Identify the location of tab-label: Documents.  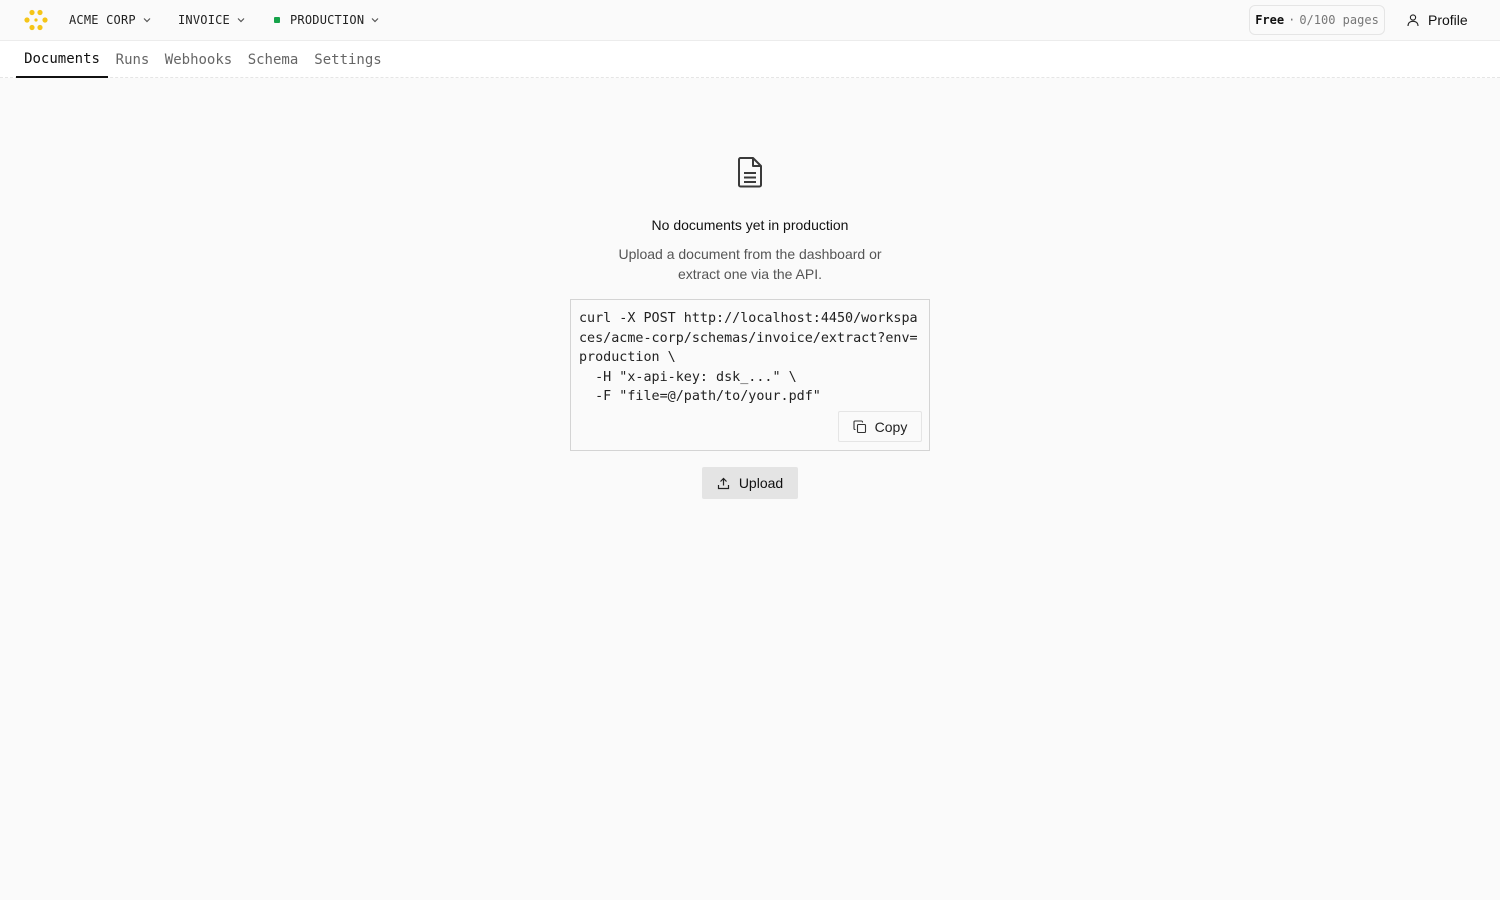
(62, 58).